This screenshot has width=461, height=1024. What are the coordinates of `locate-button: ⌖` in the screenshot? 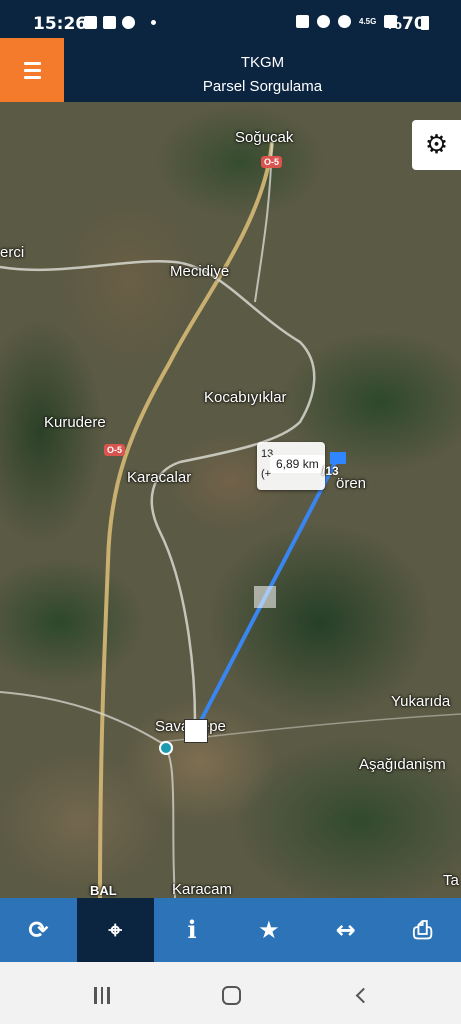 It's located at (115, 930).